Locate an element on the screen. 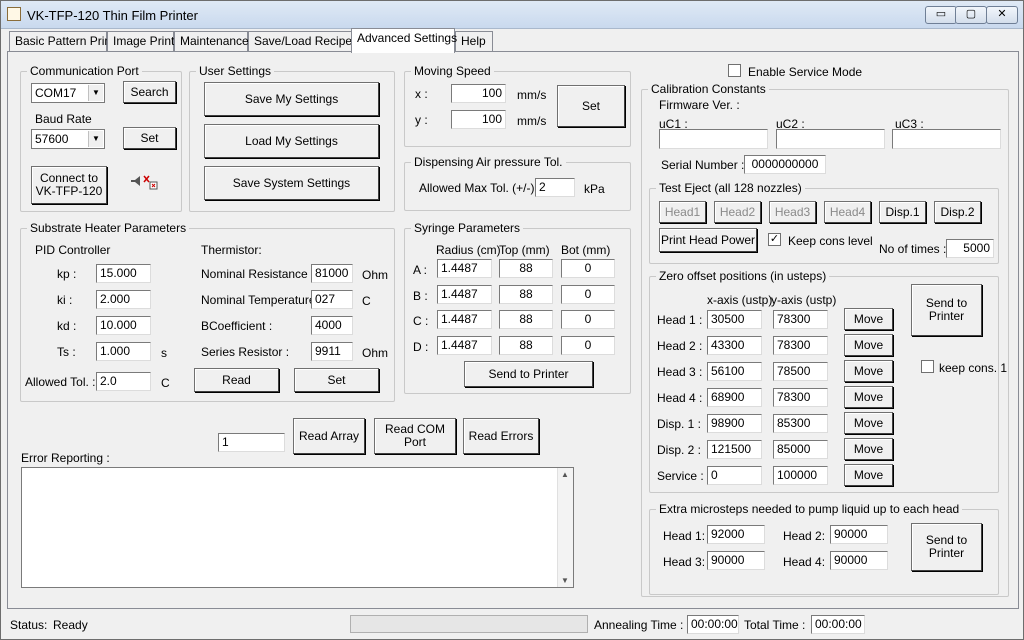 This screenshot has width=1024, height=640. heater-set-button: Set is located at coordinates (336, 380).